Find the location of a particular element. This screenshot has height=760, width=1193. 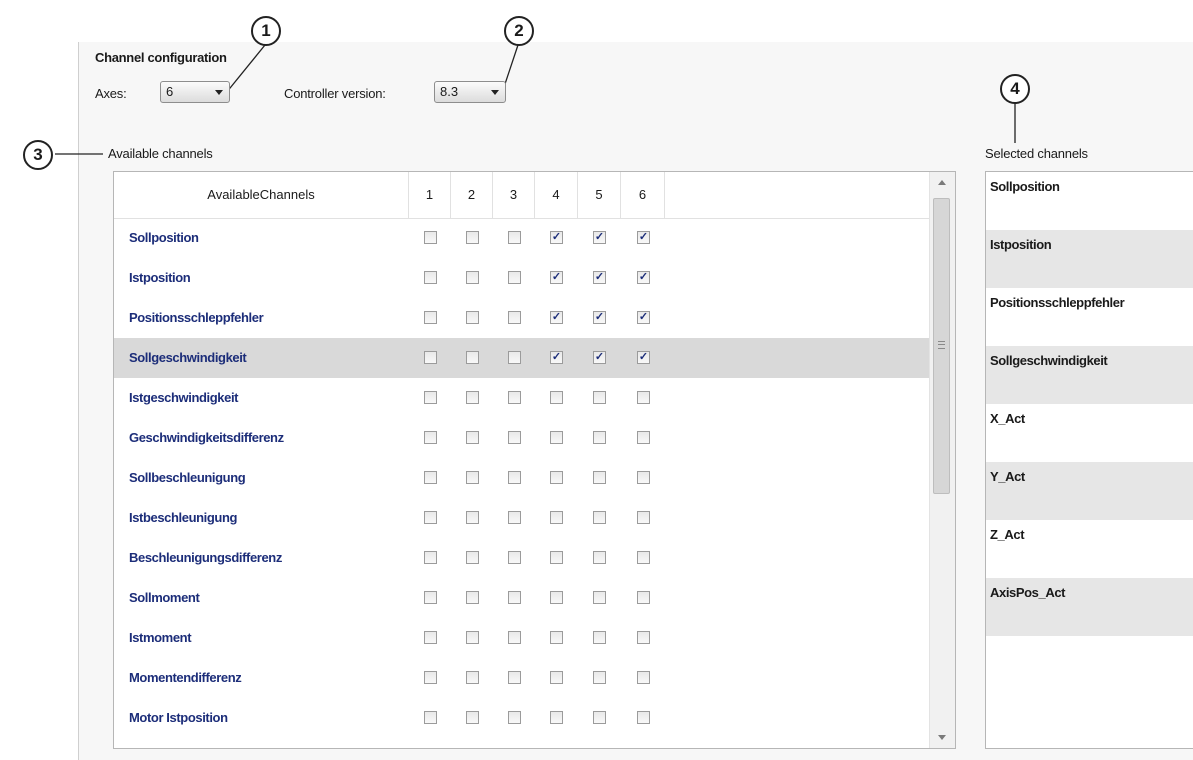

selected-channel-item: X_Act is located at coordinates (1089, 433).